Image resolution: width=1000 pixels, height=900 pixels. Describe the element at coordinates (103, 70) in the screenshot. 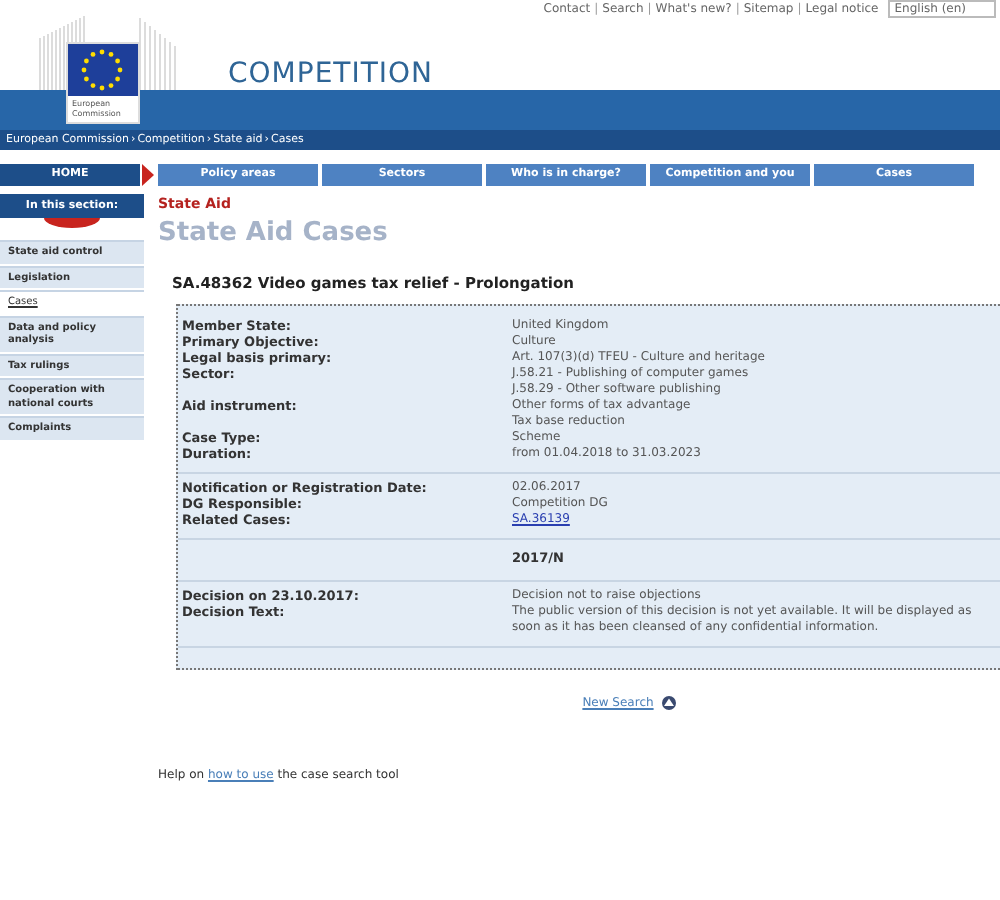

I see `flag-icon` at that location.